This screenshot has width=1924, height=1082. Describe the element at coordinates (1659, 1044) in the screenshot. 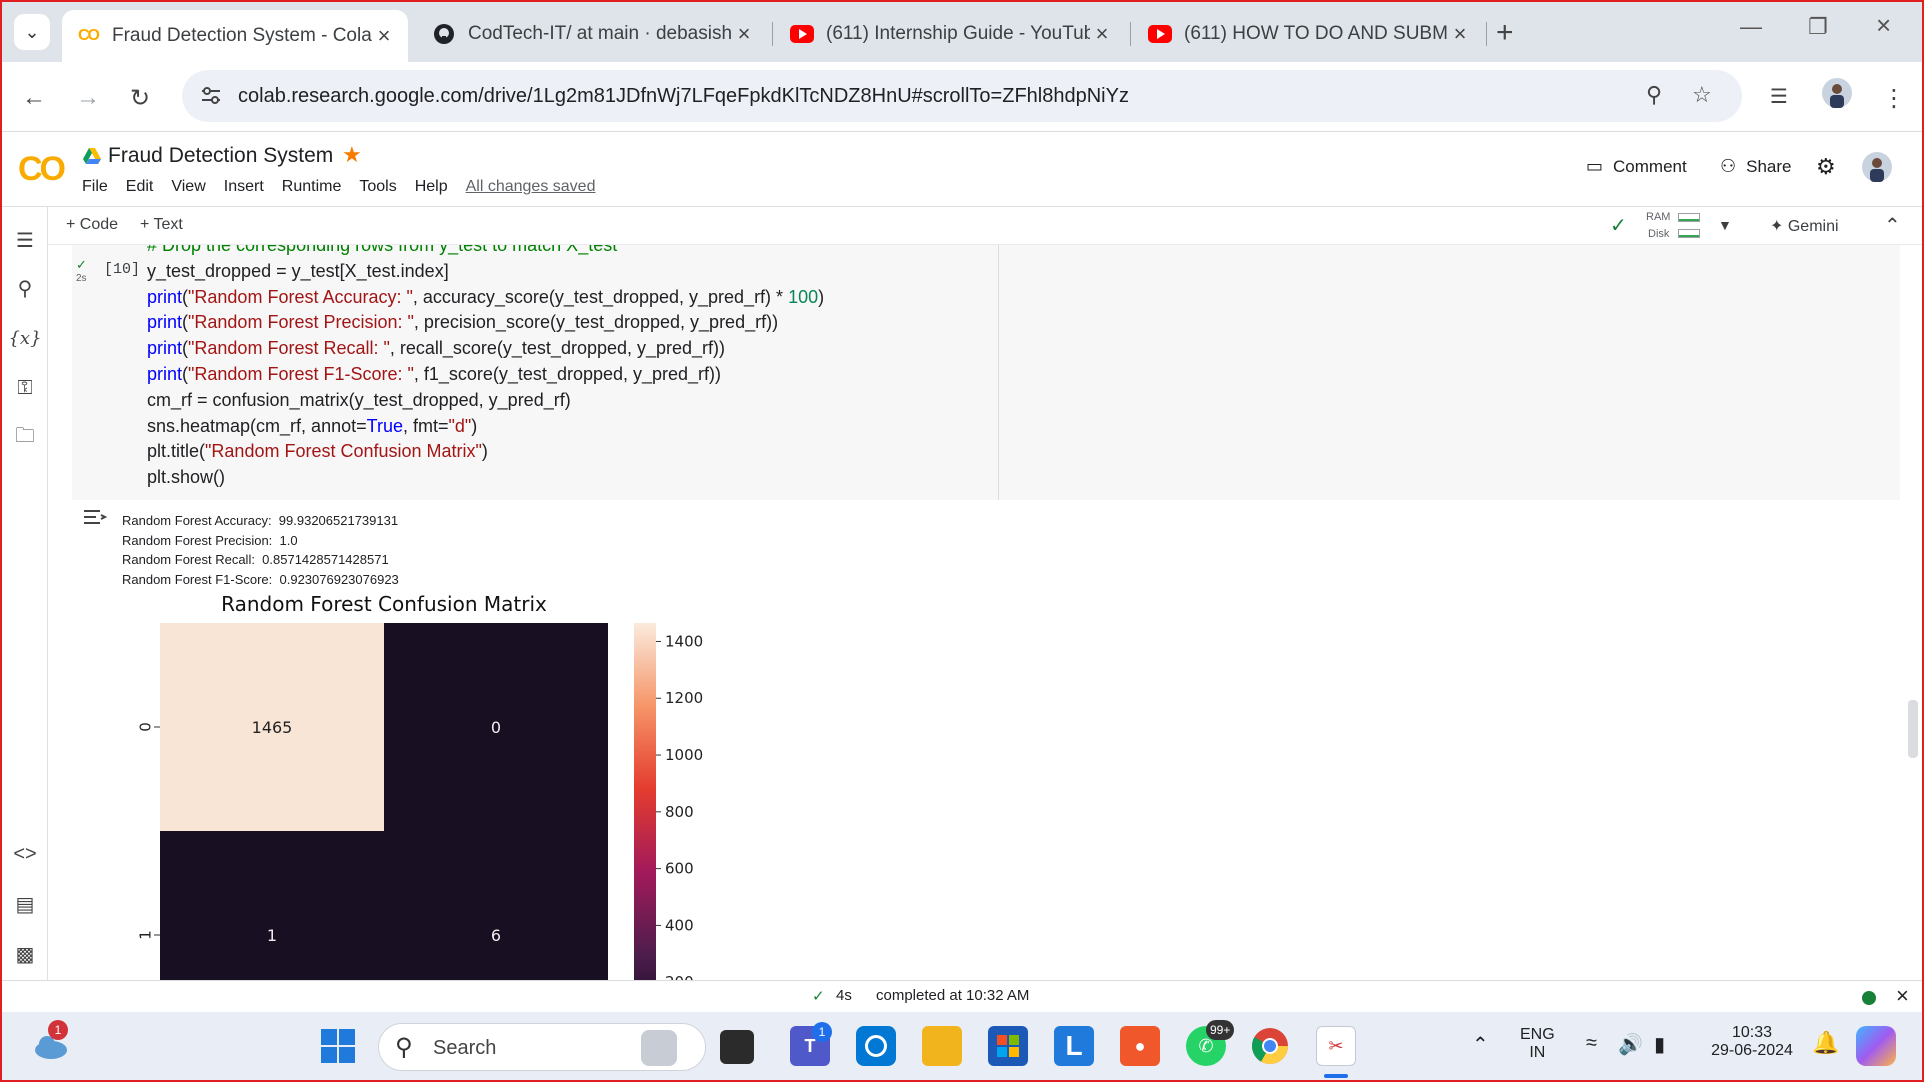

I see `battery-icon: ▮` at that location.